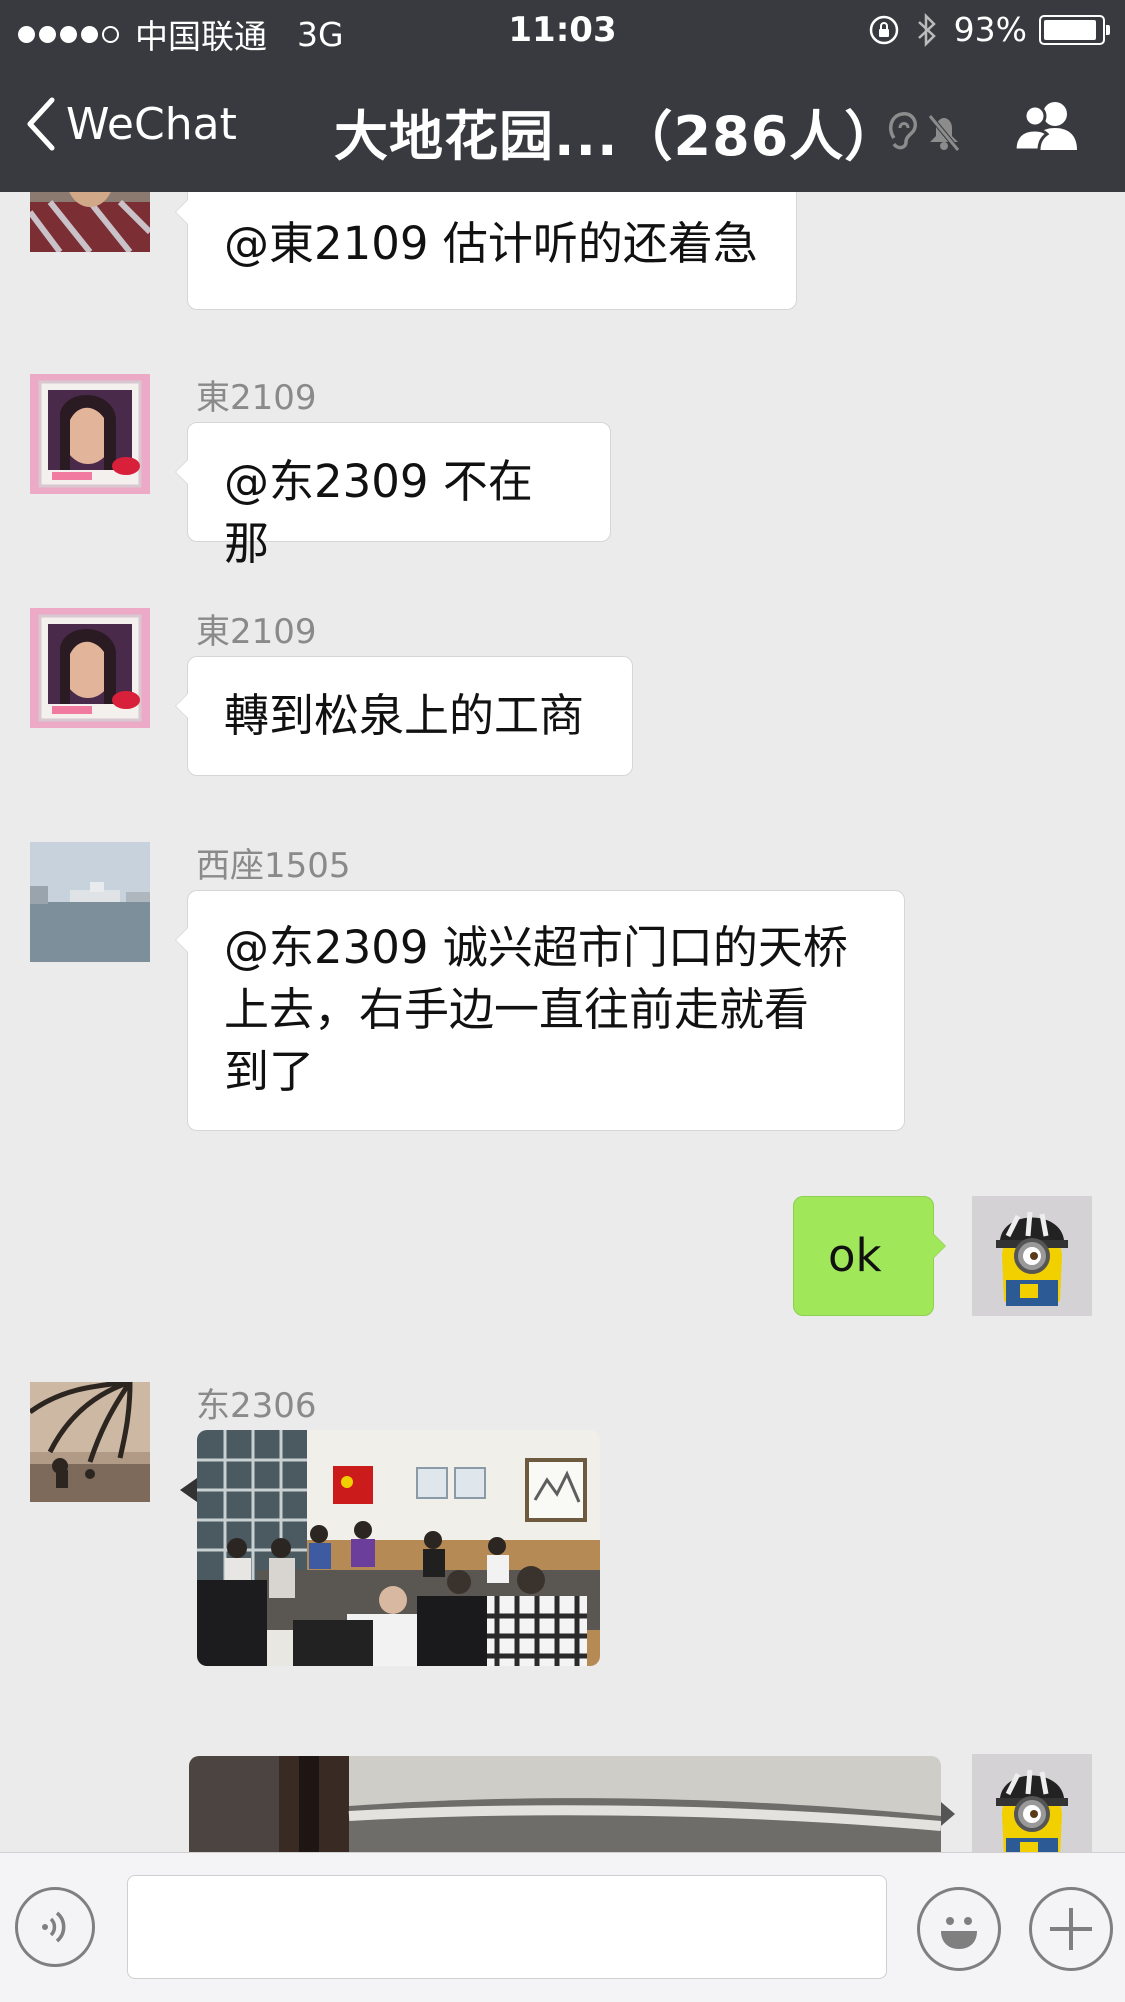 The image size is (1125, 2002). I want to click on group-members-icon, so click(1049, 128).